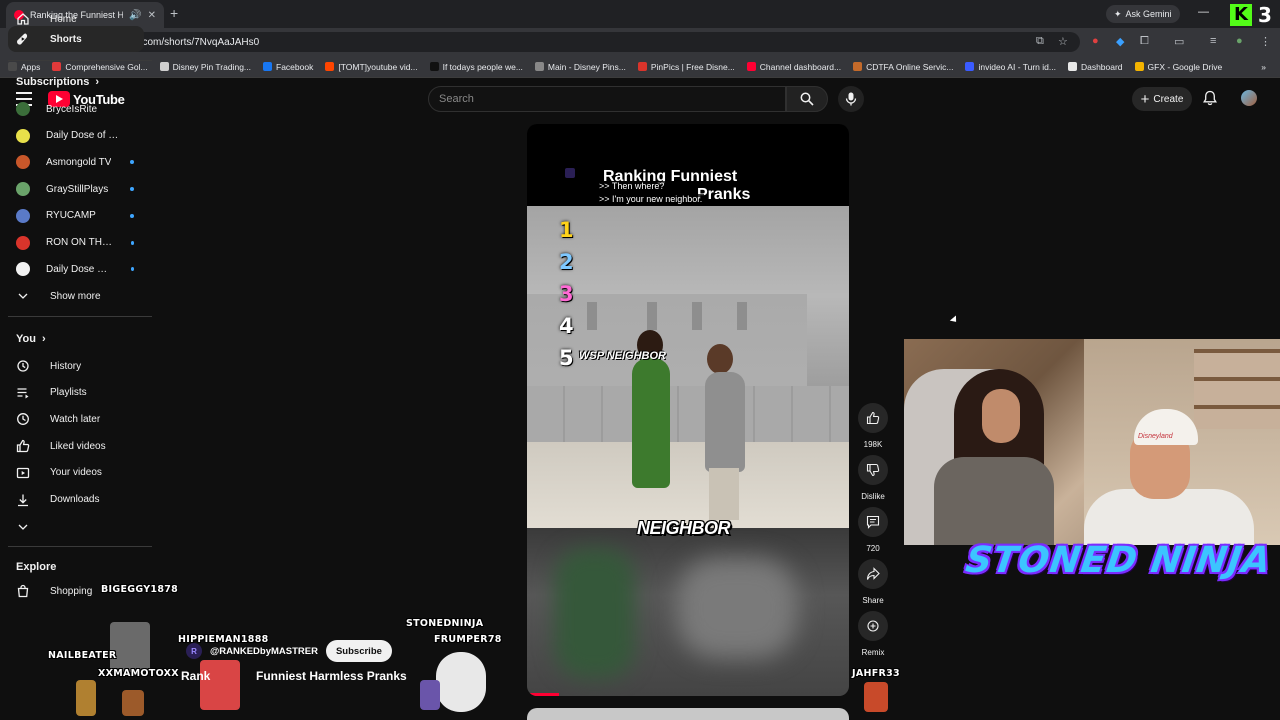 Image resolution: width=1280 pixels, height=720 pixels. I want to click on search-button, so click(807, 99).